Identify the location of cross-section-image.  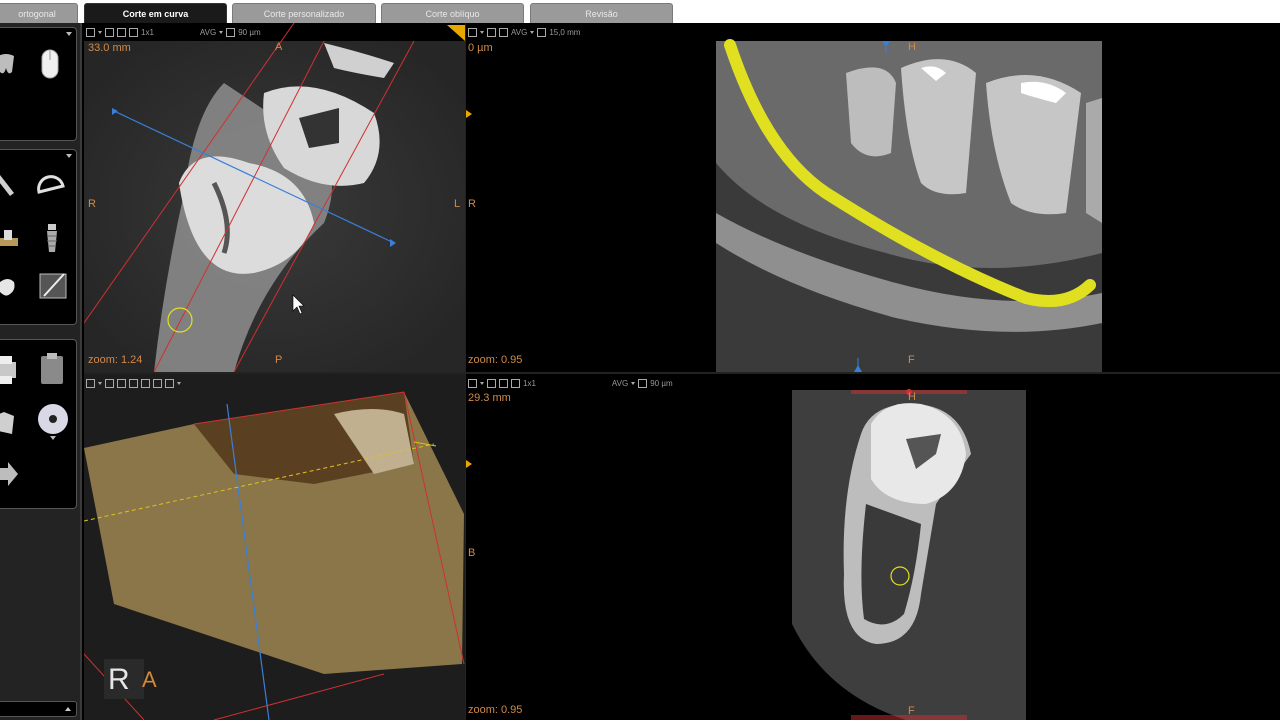
(909, 554).